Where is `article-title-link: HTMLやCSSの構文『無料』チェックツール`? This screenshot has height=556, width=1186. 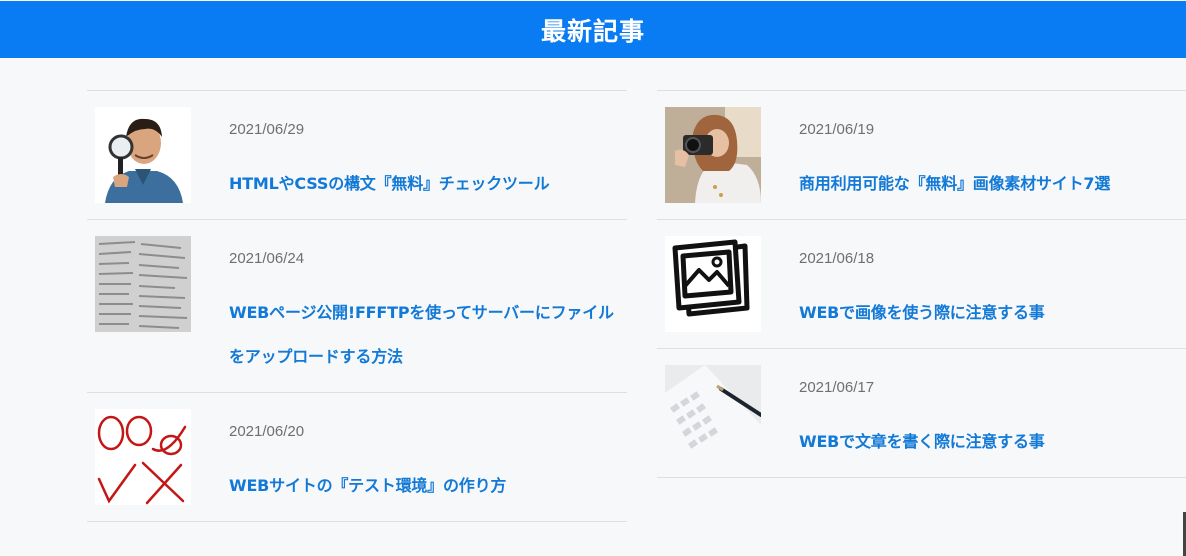
article-title-link: HTMLやCSSの構文『無料』チェックツール is located at coordinates (426, 184).